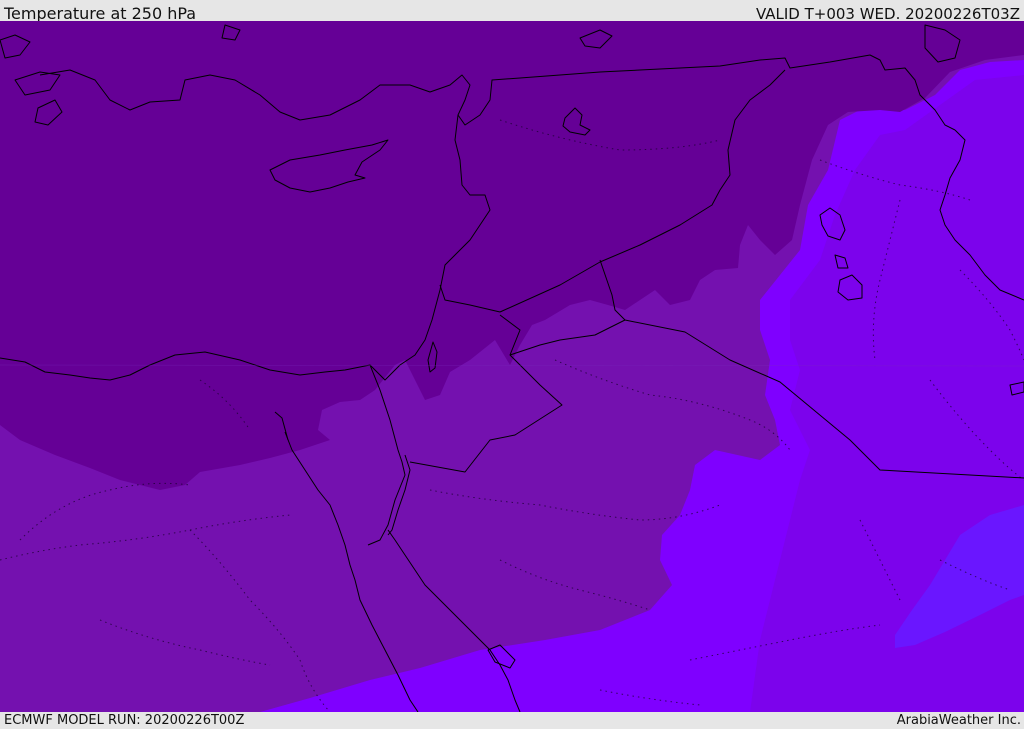  What do you see at coordinates (124, 720) in the screenshot?
I see `model-run: ECMWF MODEL RUN: 20200226T00Z` at bounding box center [124, 720].